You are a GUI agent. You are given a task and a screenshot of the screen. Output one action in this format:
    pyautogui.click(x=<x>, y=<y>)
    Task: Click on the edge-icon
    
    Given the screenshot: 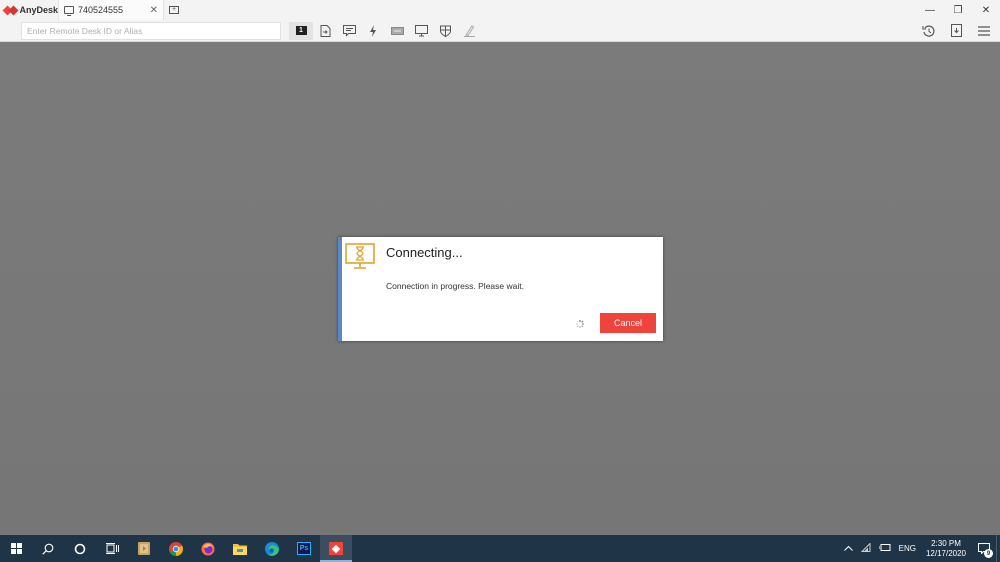 What is the action you would take?
    pyautogui.click(x=272, y=548)
    